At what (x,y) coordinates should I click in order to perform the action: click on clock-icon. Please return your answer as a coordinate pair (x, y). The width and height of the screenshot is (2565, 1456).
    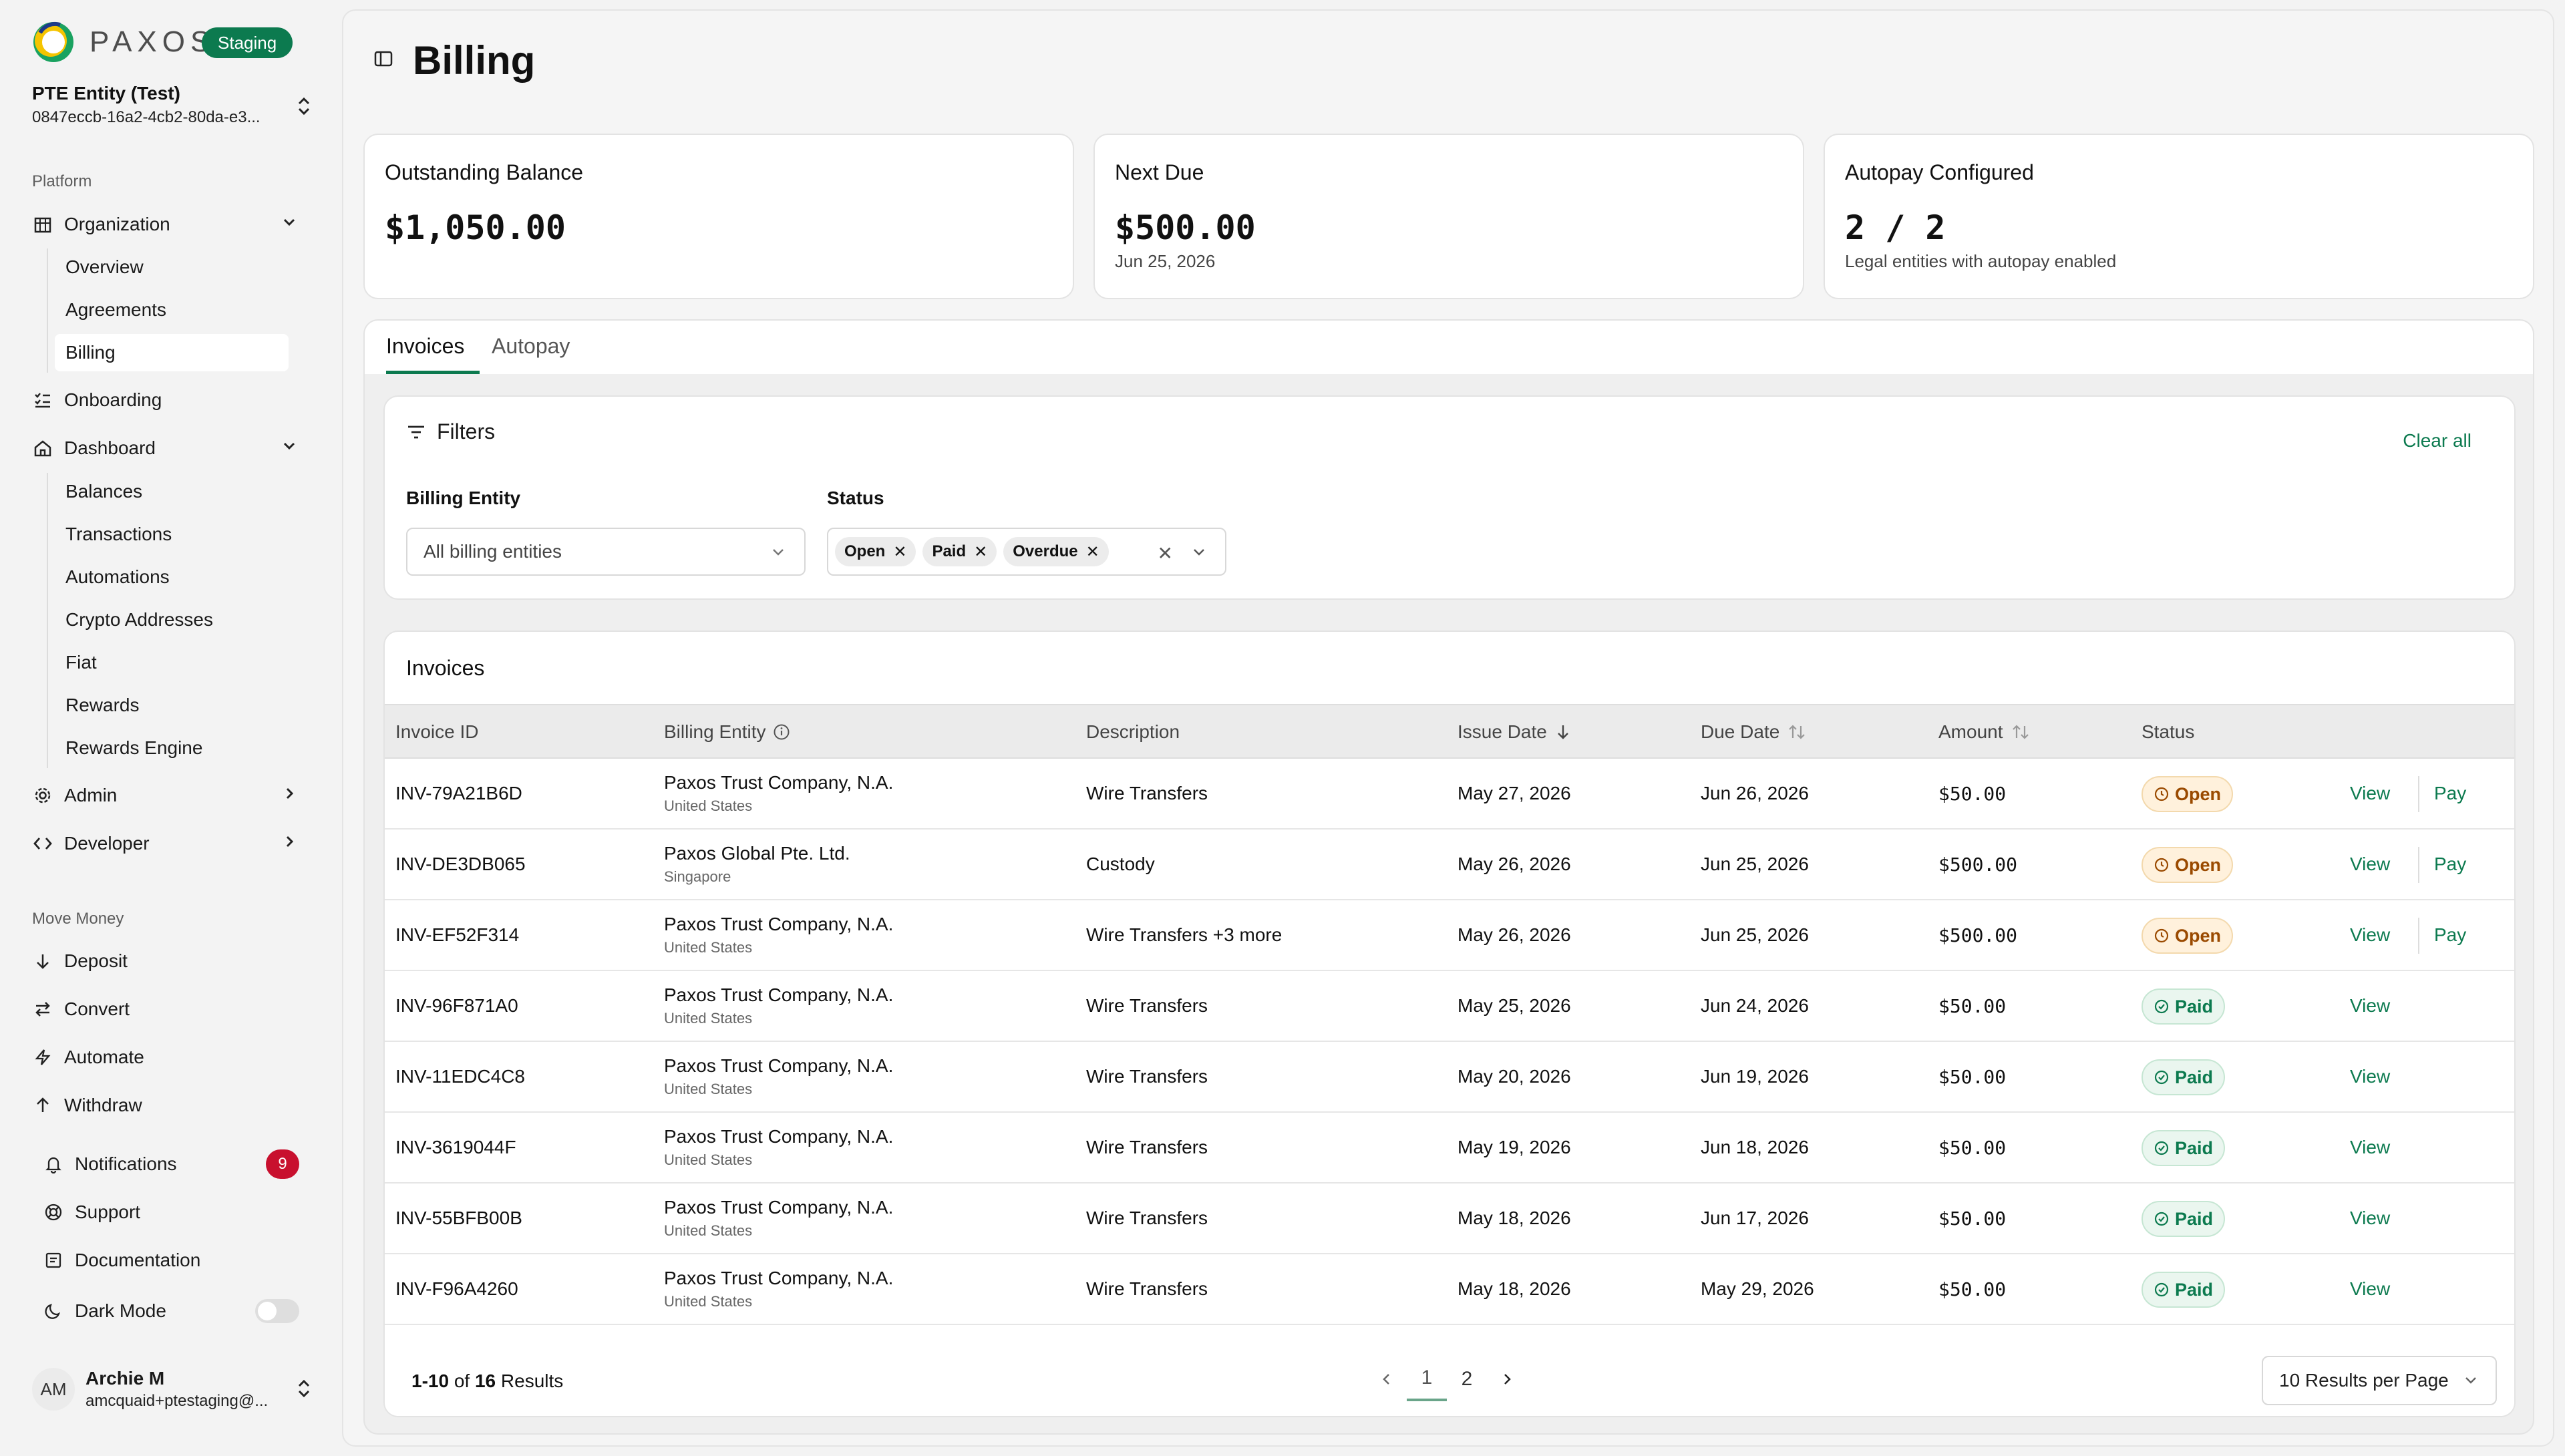
    Looking at the image, I should click on (2162, 936).